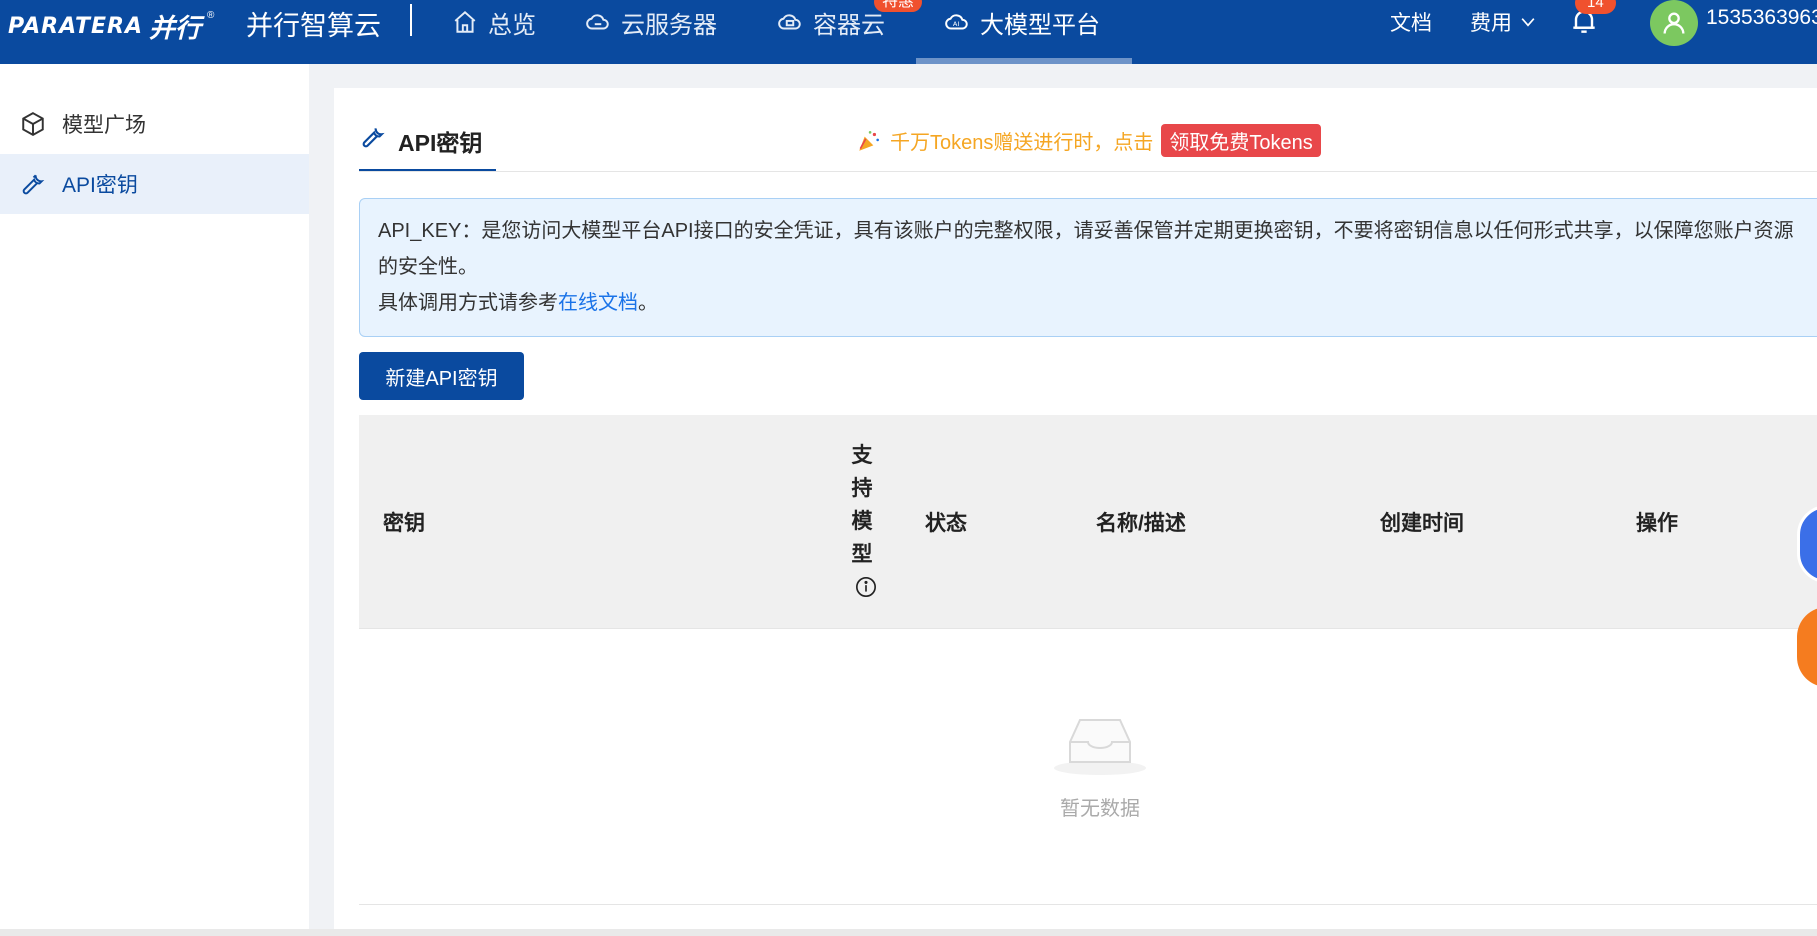  I want to click on notice-prefix: 具体调用方式请参考, so click(468, 303).